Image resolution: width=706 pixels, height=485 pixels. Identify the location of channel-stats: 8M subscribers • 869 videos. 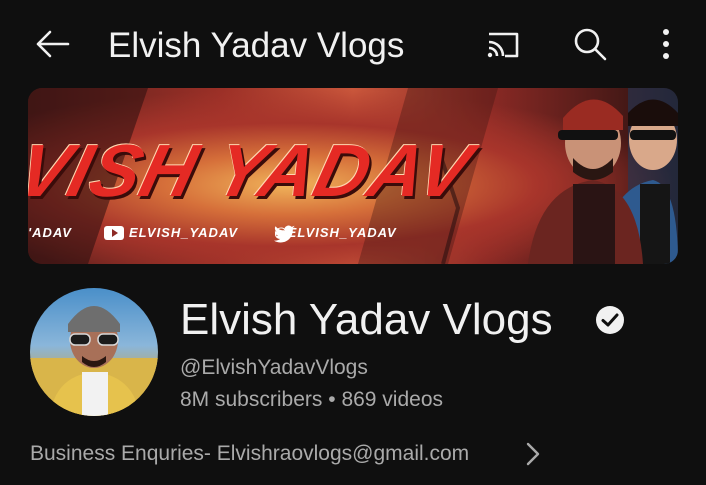
(311, 400).